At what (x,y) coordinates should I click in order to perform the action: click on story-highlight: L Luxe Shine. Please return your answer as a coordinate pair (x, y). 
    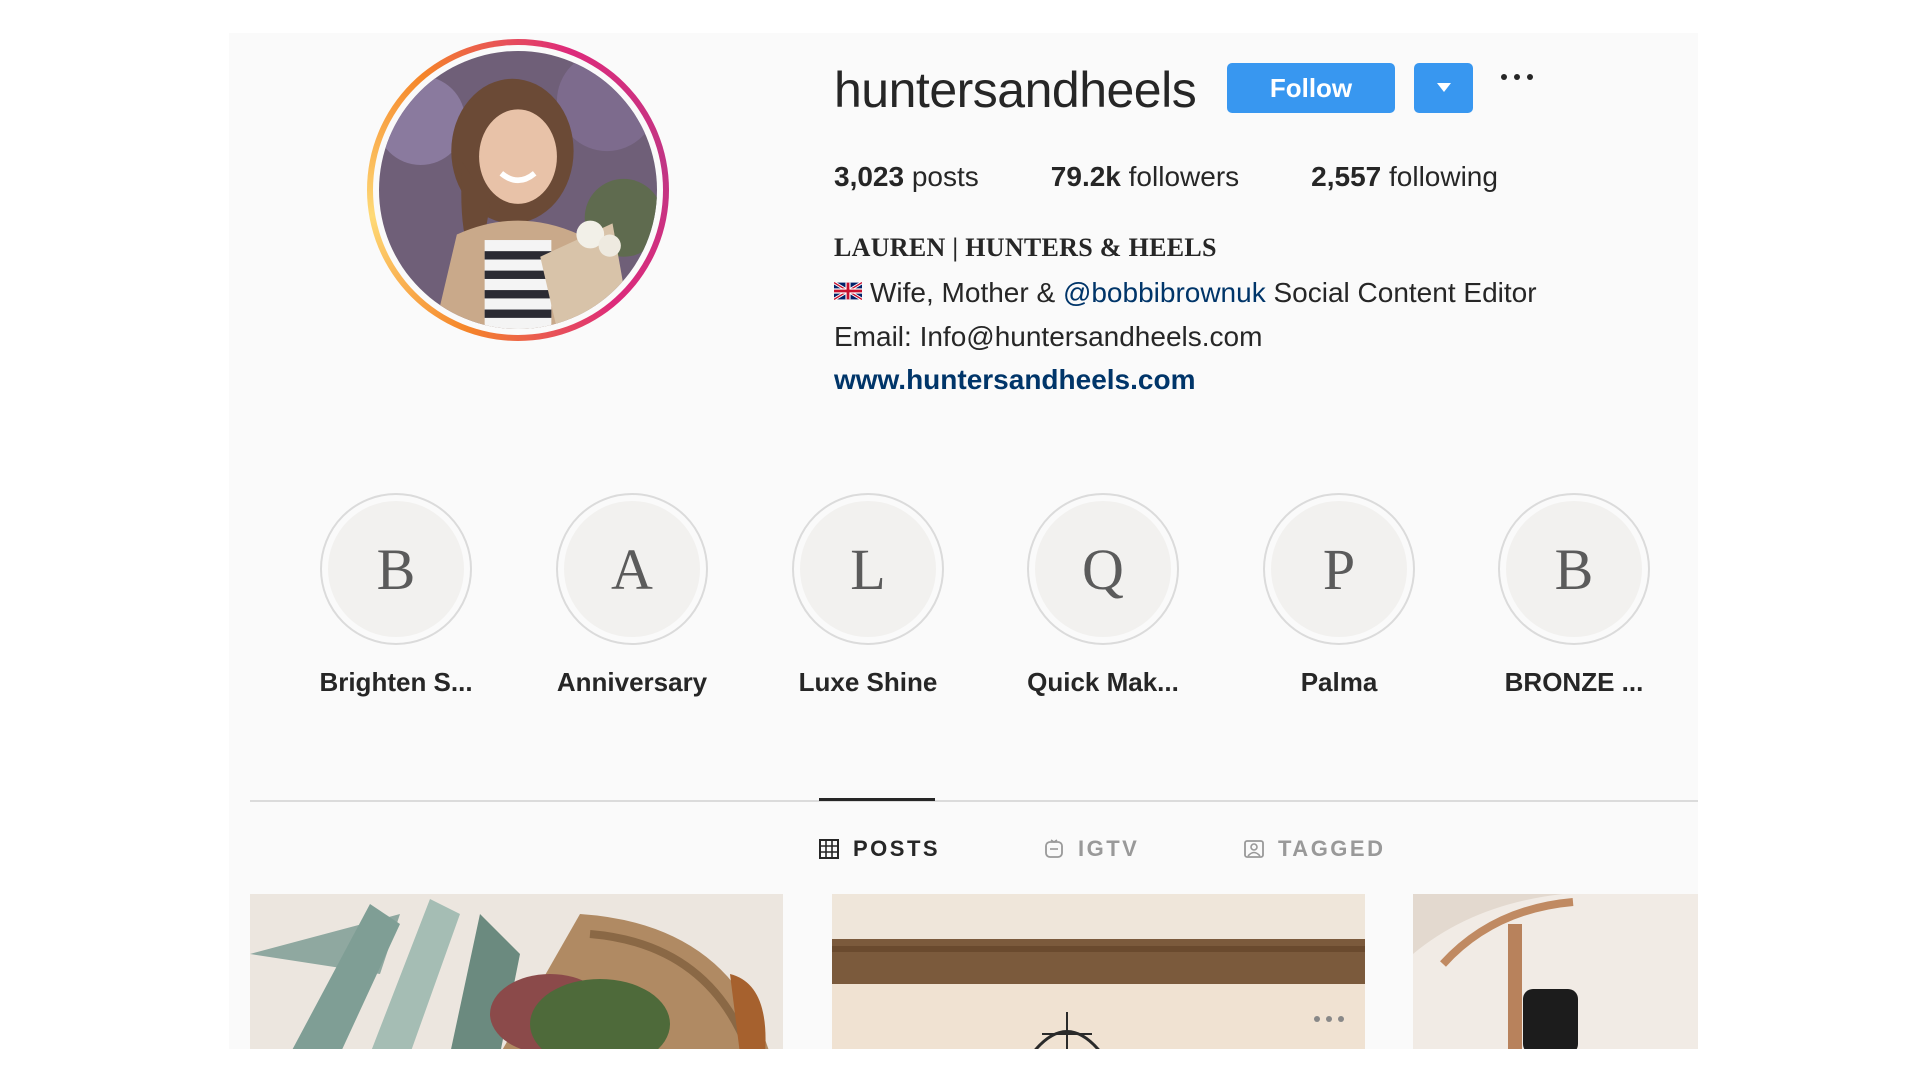
    Looking at the image, I should click on (868, 595).